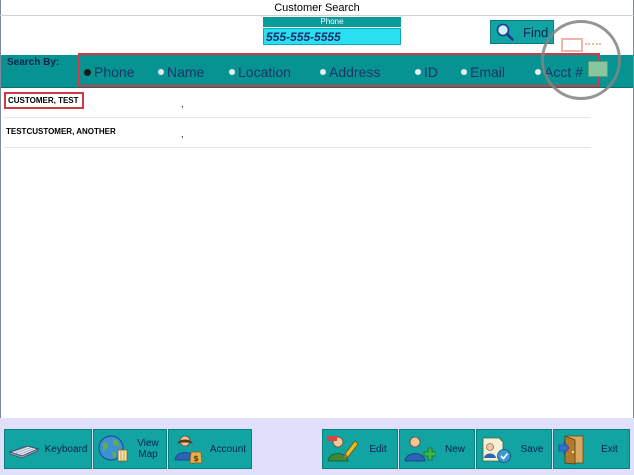 Image resolution: width=634 pixels, height=475 pixels. What do you see at coordinates (317, 8) in the screenshot?
I see `window-title: Customer Search` at bounding box center [317, 8].